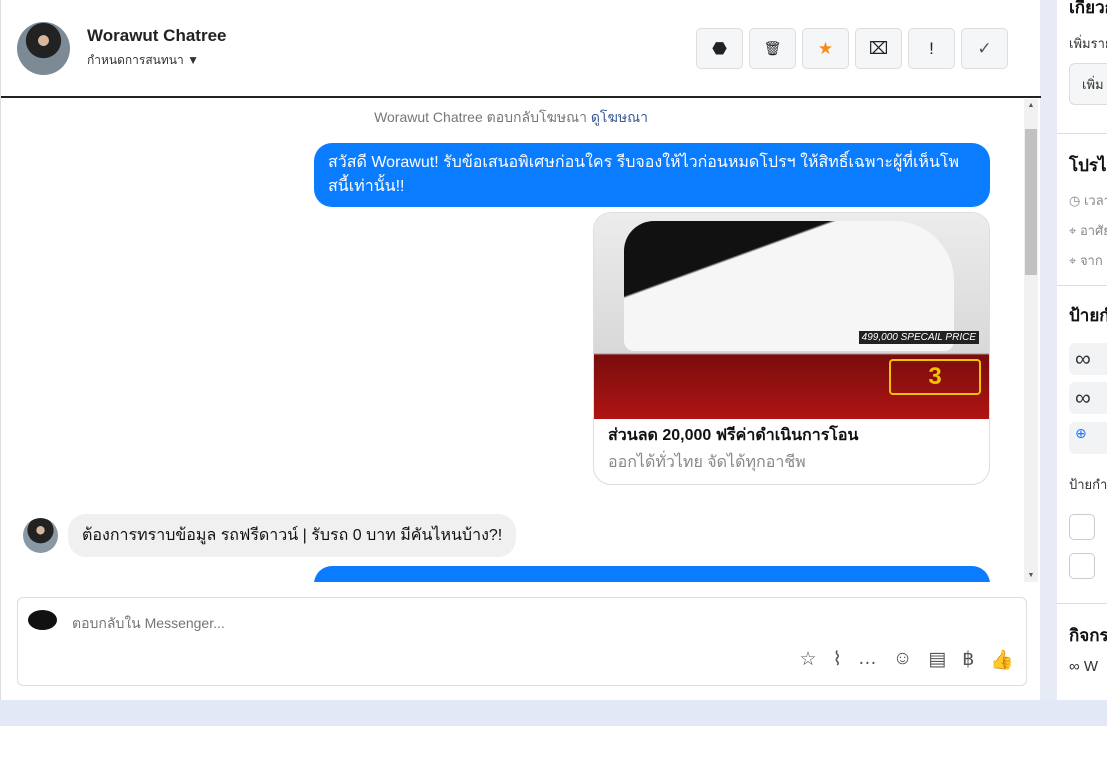 The image size is (1107, 781). Describe the element at coordinates (808, 660) in the screenshot. I see `saved-reply-icon: ☆` at that location.